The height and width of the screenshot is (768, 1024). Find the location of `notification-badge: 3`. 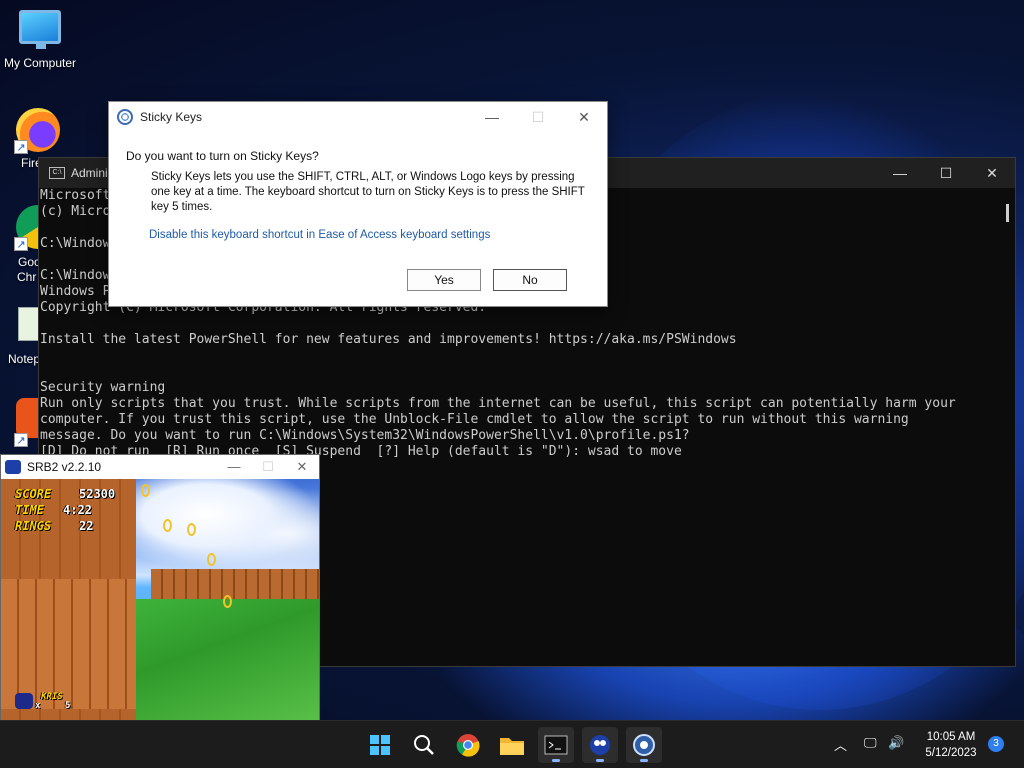

notification-badge: 3 is located at coordinates (996, 744).